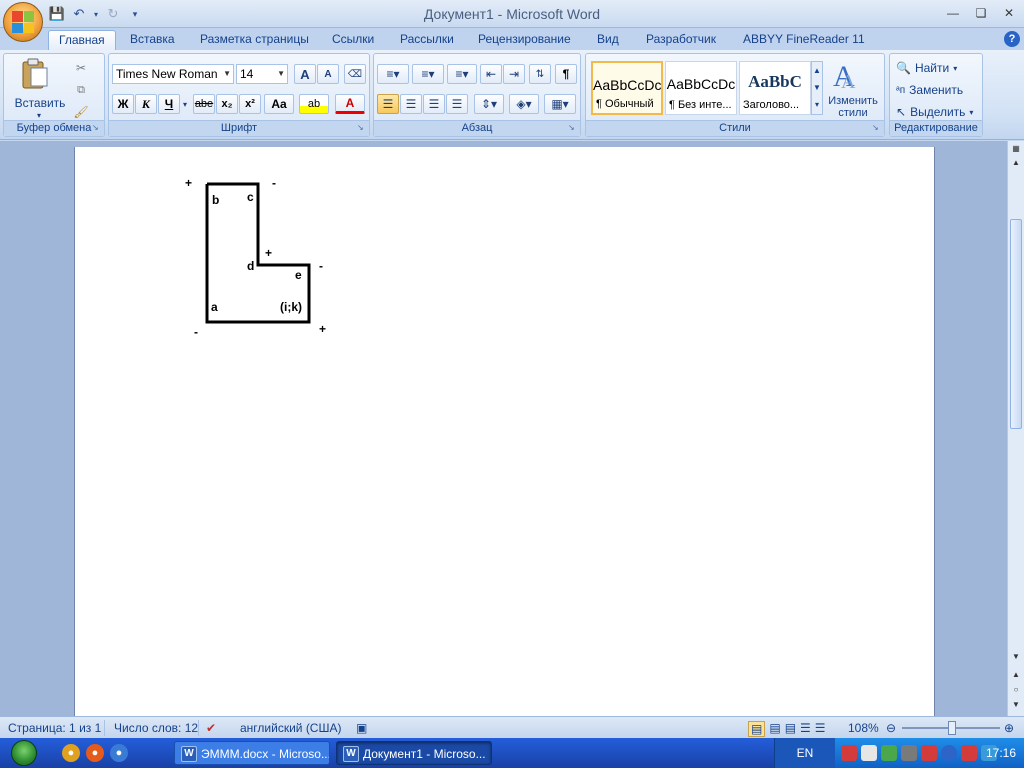 The width and height of the screenshot is (1024, 768). What do you see at coordinates (891, 728) in the screenshot?
I see `zoom-out-icon: ⊖` at bounding box center [891, 728].